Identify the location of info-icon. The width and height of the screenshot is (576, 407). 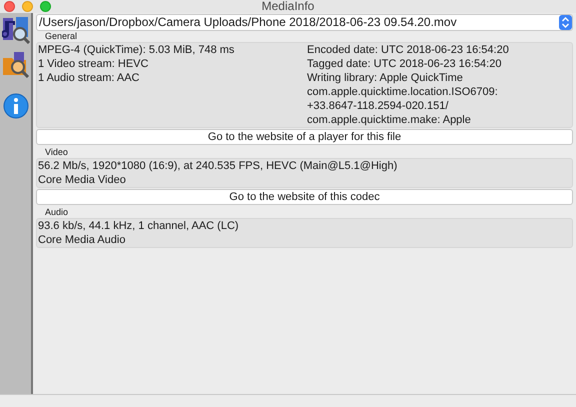
(16, 106).